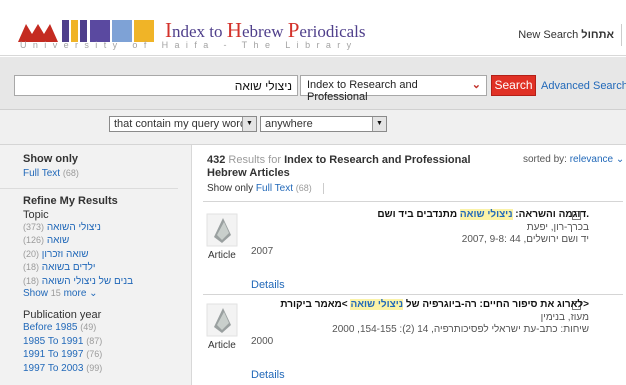 The image size is (626, 385). Describe the element at coordinates (86, 31) in the screenshot. I see `university-logo-icon` at that location.